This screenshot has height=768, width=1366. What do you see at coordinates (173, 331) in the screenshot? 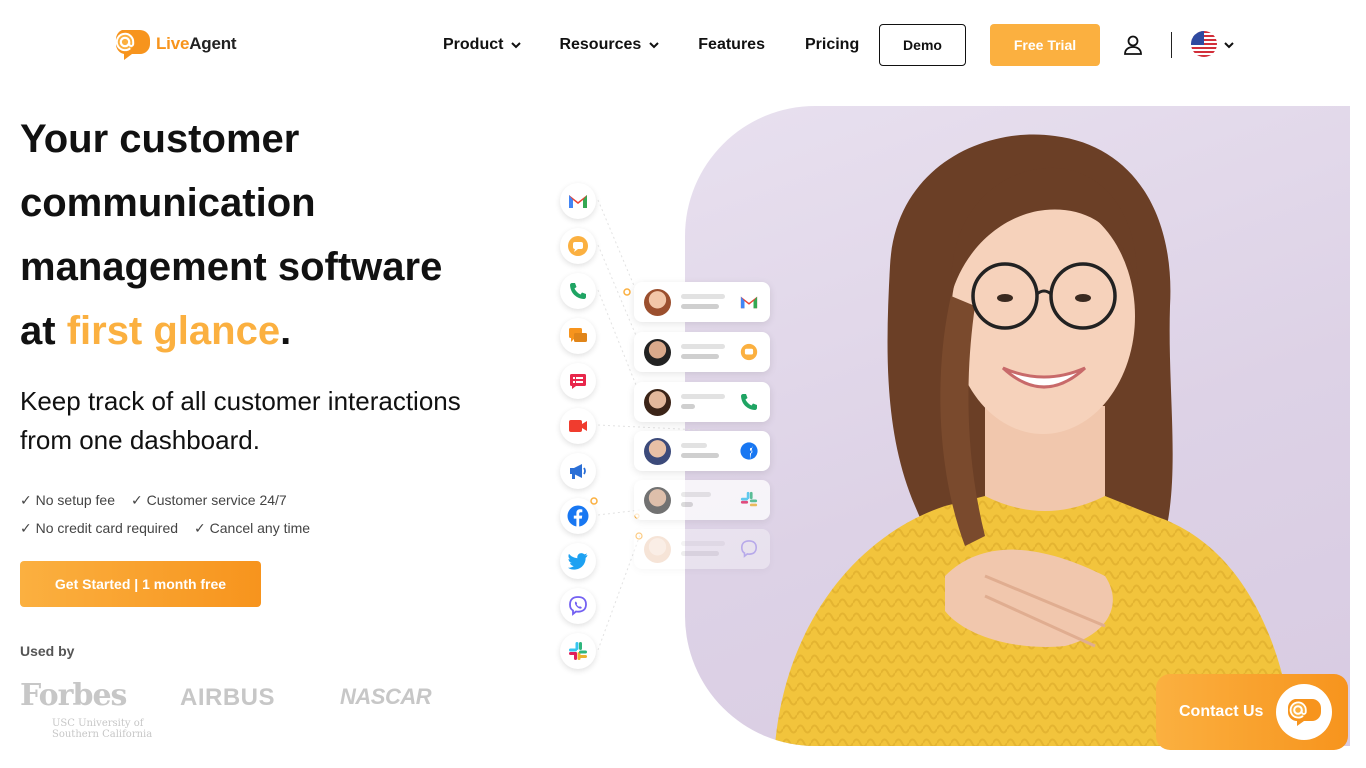
I see `headline-accent: first glance` at bounding box center [173, 331].